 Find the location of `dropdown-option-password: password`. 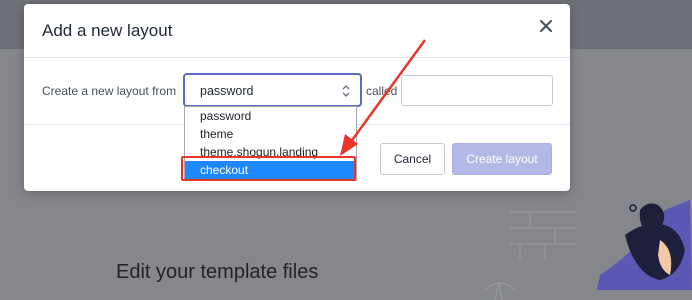

dropdown-option-password: password is located at coordinates (270, 116).